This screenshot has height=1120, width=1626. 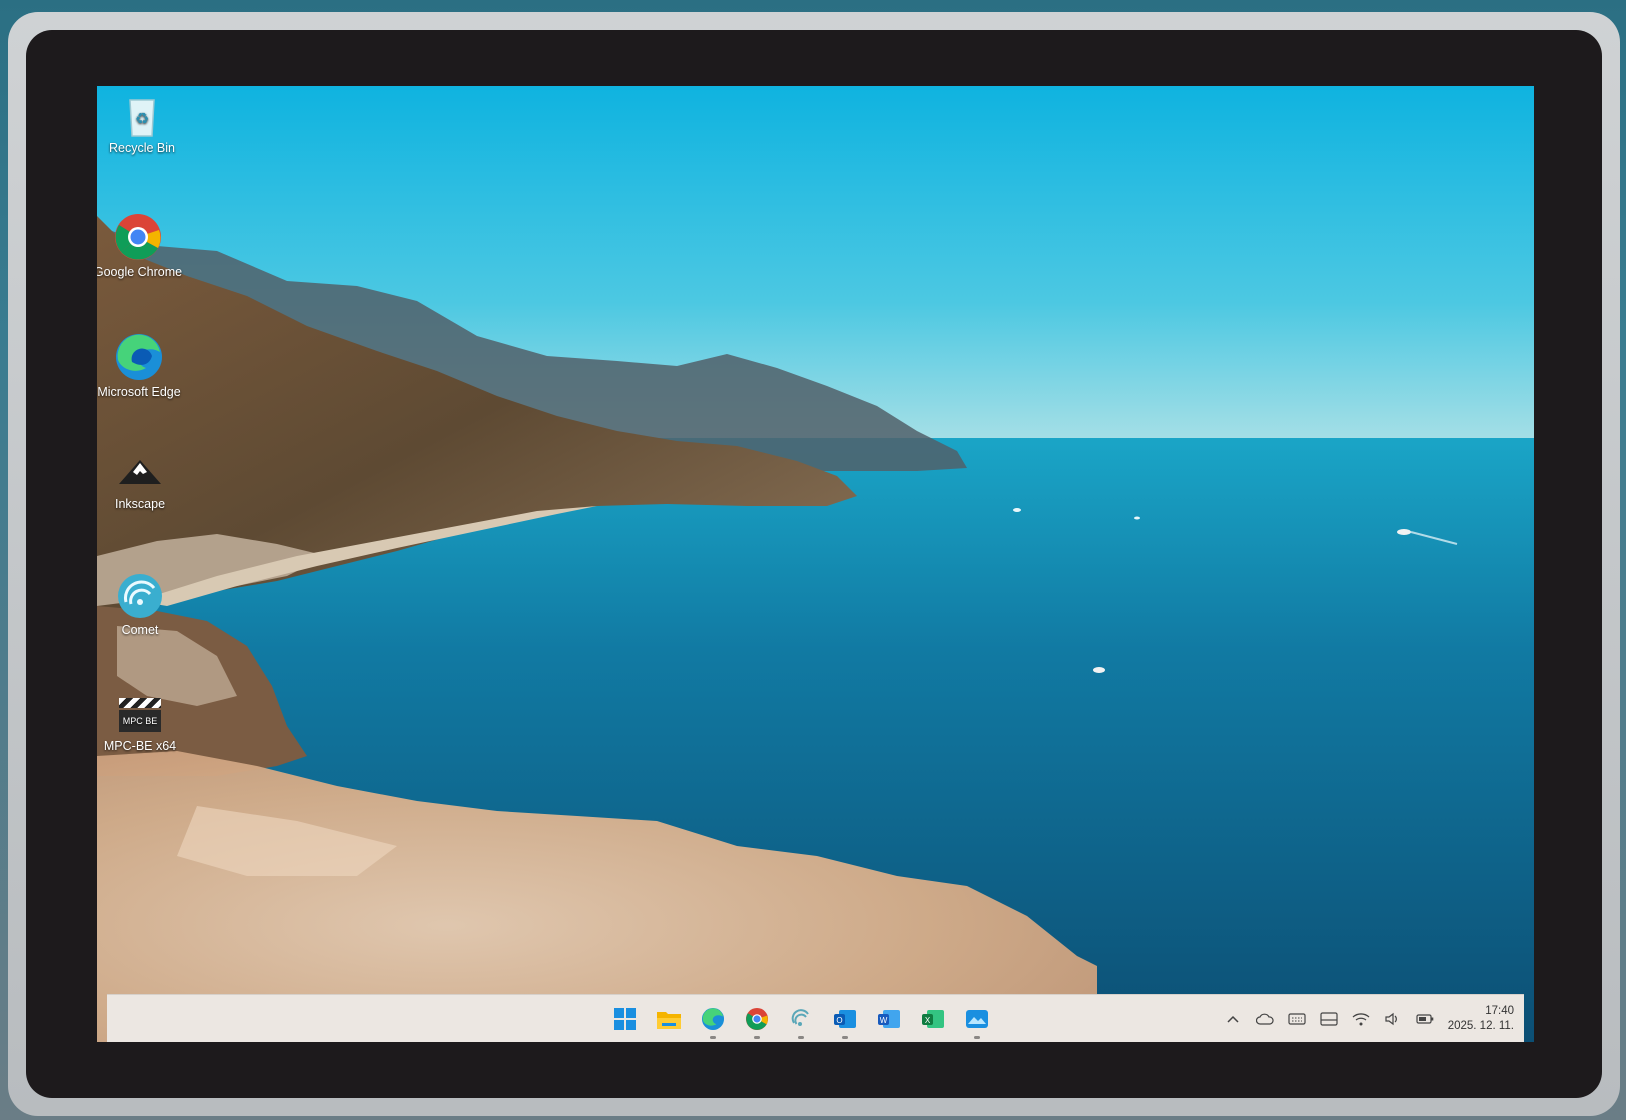 What do you see at coordinates (1499, 1011) in the screenshot?
I see `clock-time: 17:40` at bounding box center [1499, 1011].